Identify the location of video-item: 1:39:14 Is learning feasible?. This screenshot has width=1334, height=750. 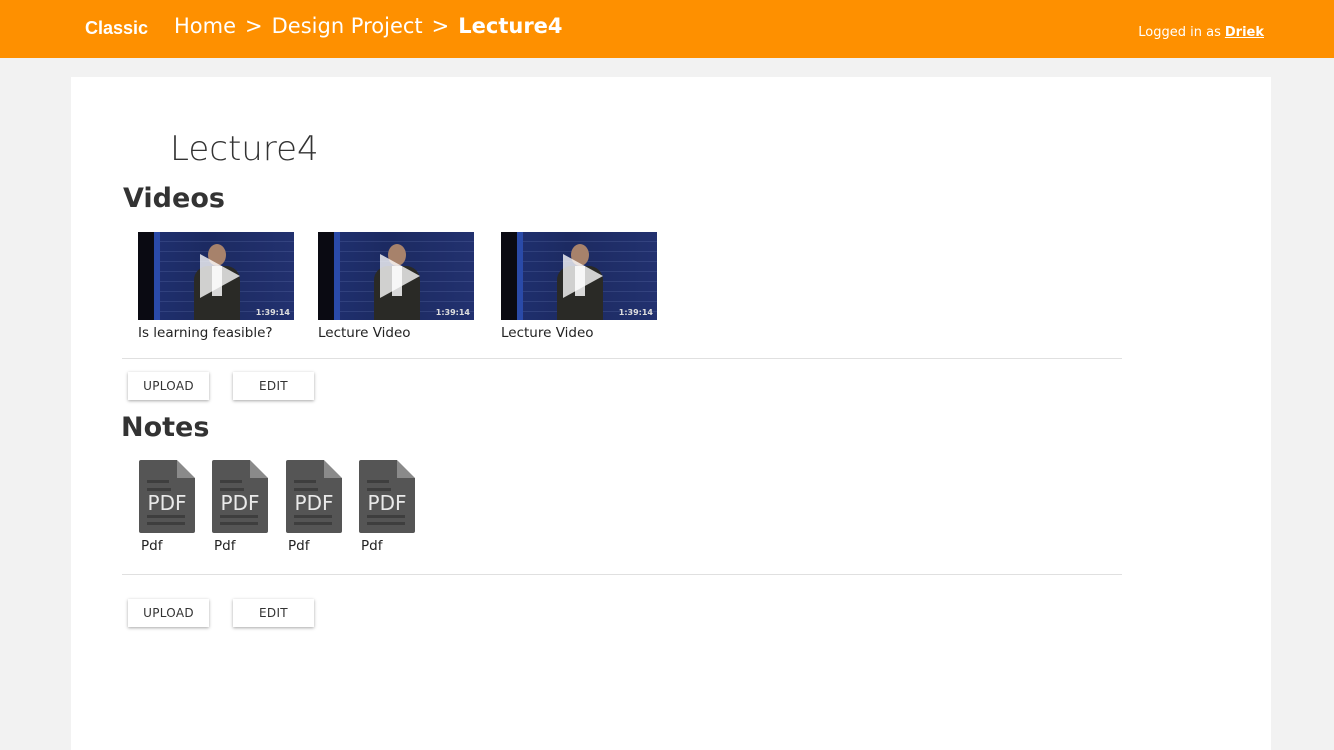
(223, 286).